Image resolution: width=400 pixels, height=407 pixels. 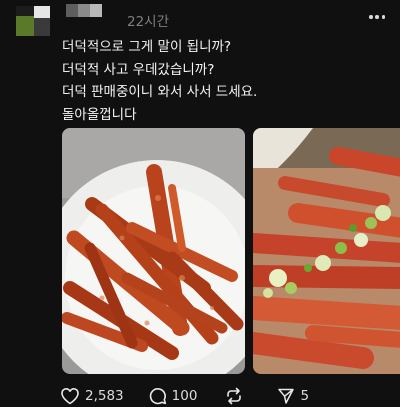 I want to click on post-line: 돌아올껍니다, so click(x=99, y=114).